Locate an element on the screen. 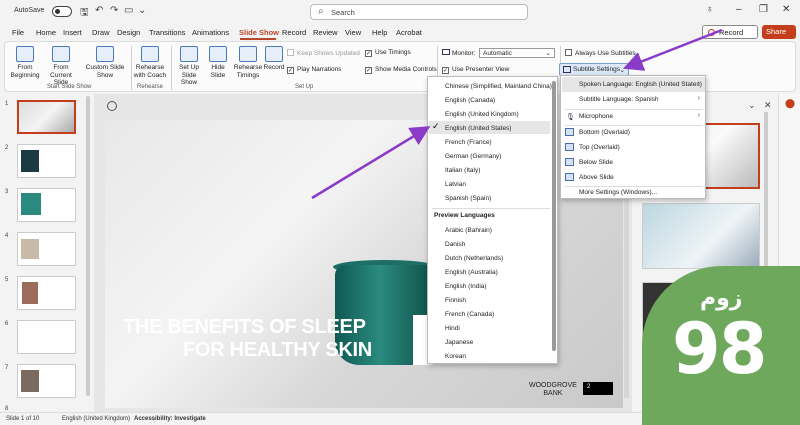  language-item: Italian (Italy) is located at coordinates (462, 170).